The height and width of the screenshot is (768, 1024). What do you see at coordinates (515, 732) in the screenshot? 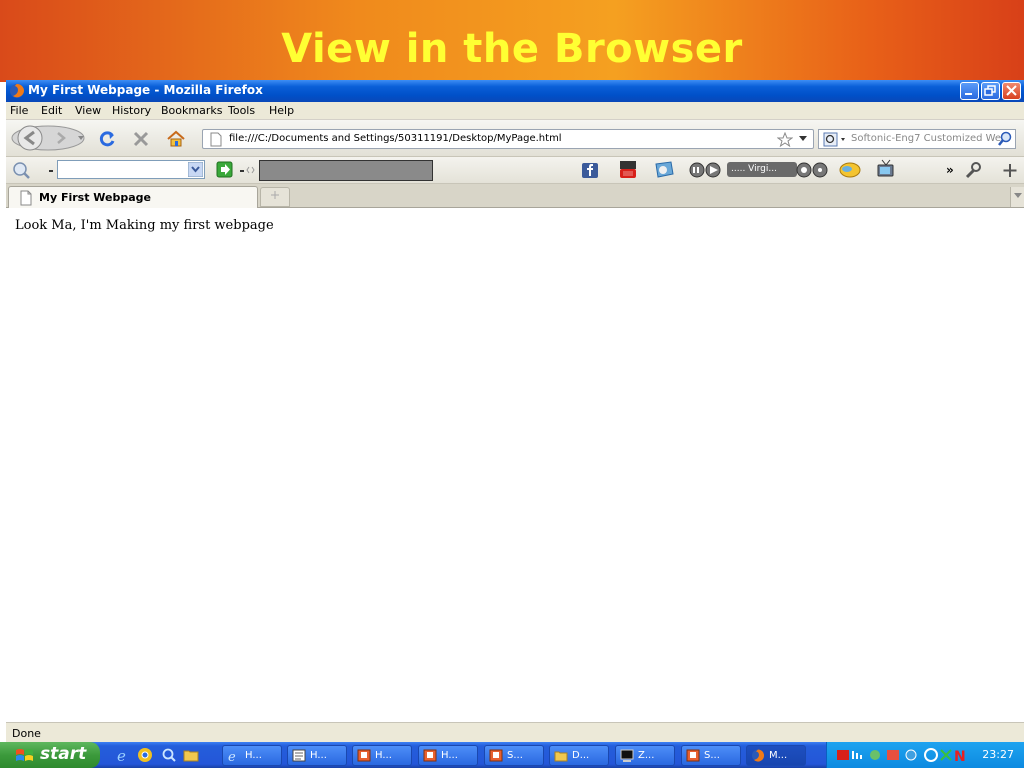
I see `status-bar: Done` at bounding box center [515, 732].